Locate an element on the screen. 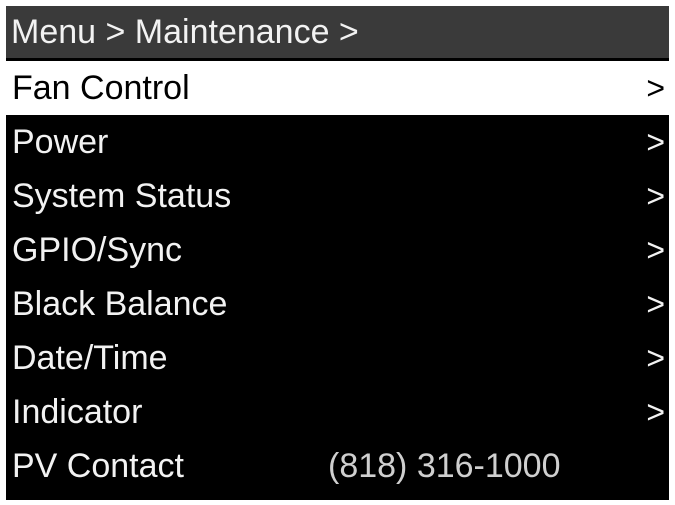 Image resolution: width=675 pixels, height=505 pixels. menu-item-pv-contact: PV Contact (818) 316-1000 is located at coordinates (337, 466).